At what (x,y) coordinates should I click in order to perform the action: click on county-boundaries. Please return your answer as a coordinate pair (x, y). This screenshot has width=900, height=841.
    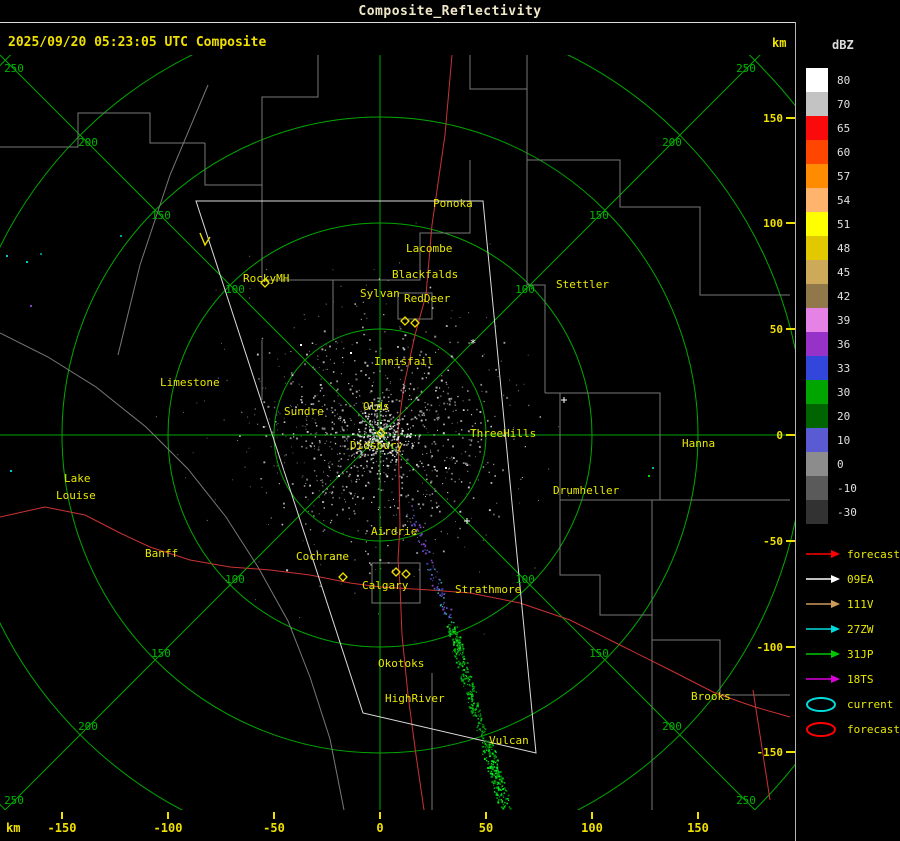
    Looking at the image, I should click on (498, 72).